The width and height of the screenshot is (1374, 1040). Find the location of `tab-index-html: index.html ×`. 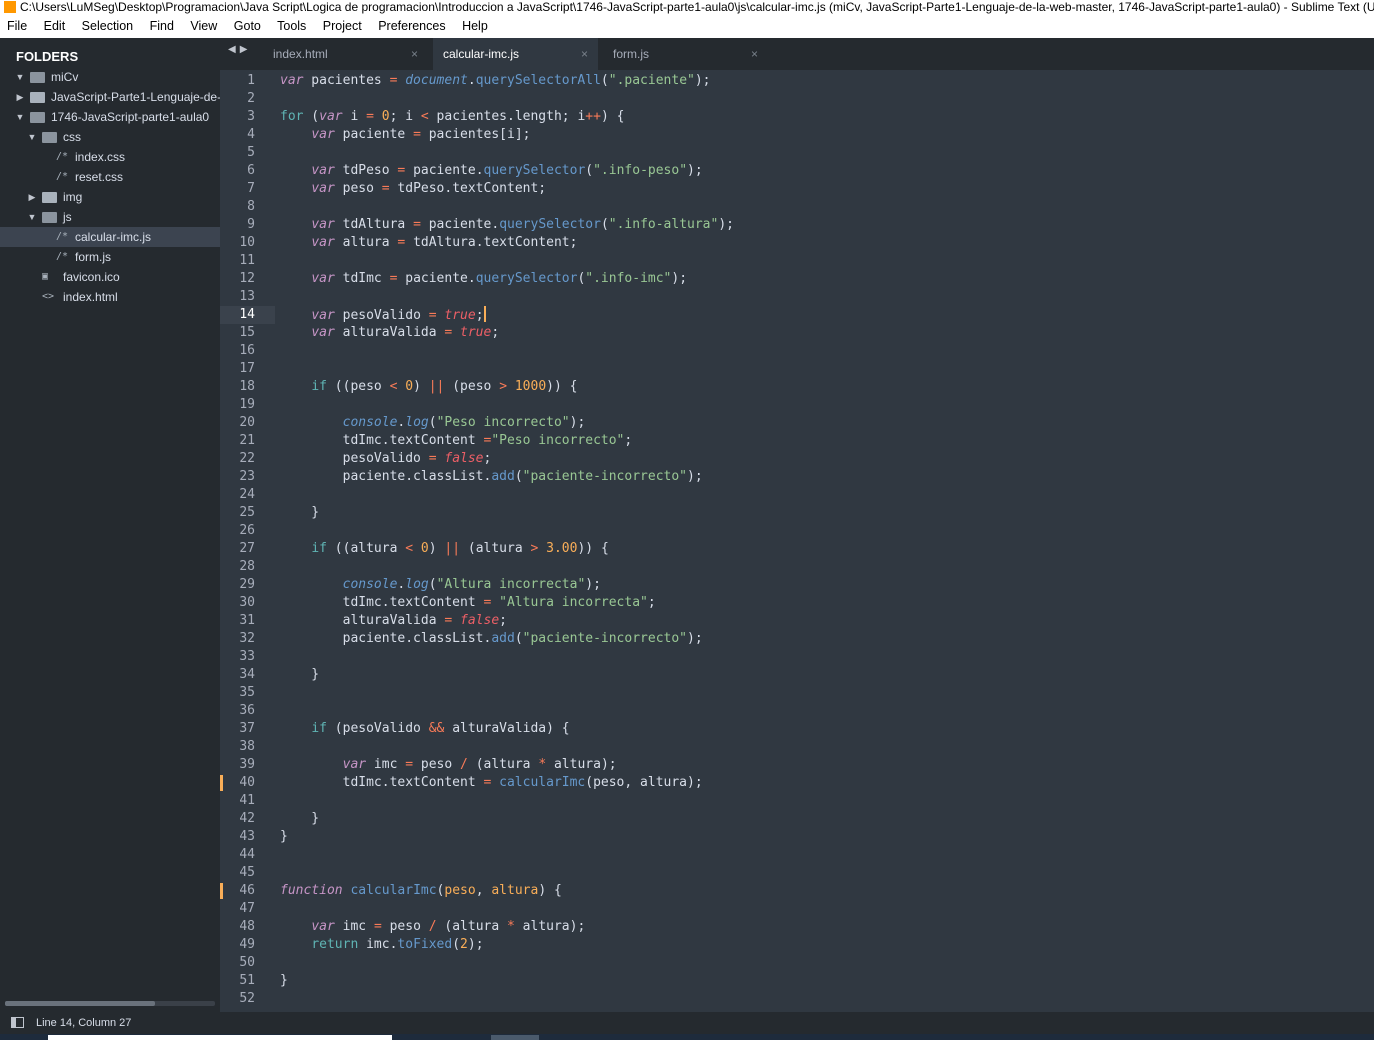

tab-index-html: index.html × is located at coordinates (345, 54).